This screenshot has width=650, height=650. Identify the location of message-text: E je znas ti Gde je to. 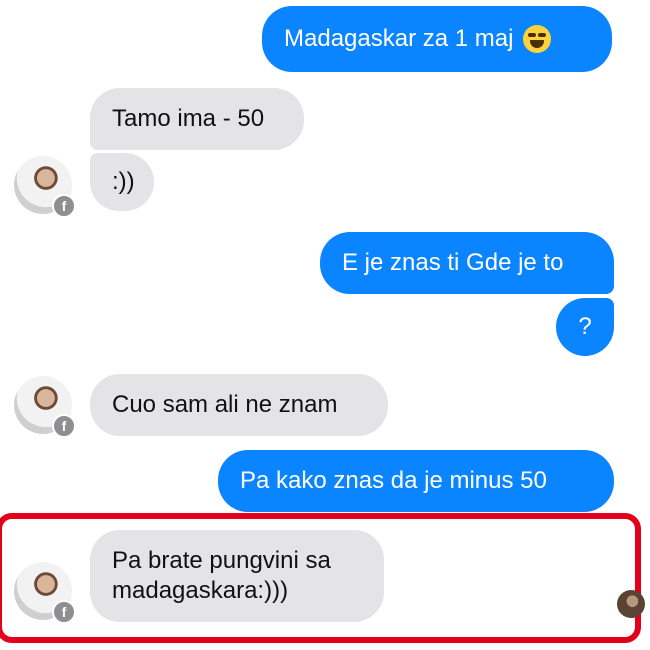
(453, 262).